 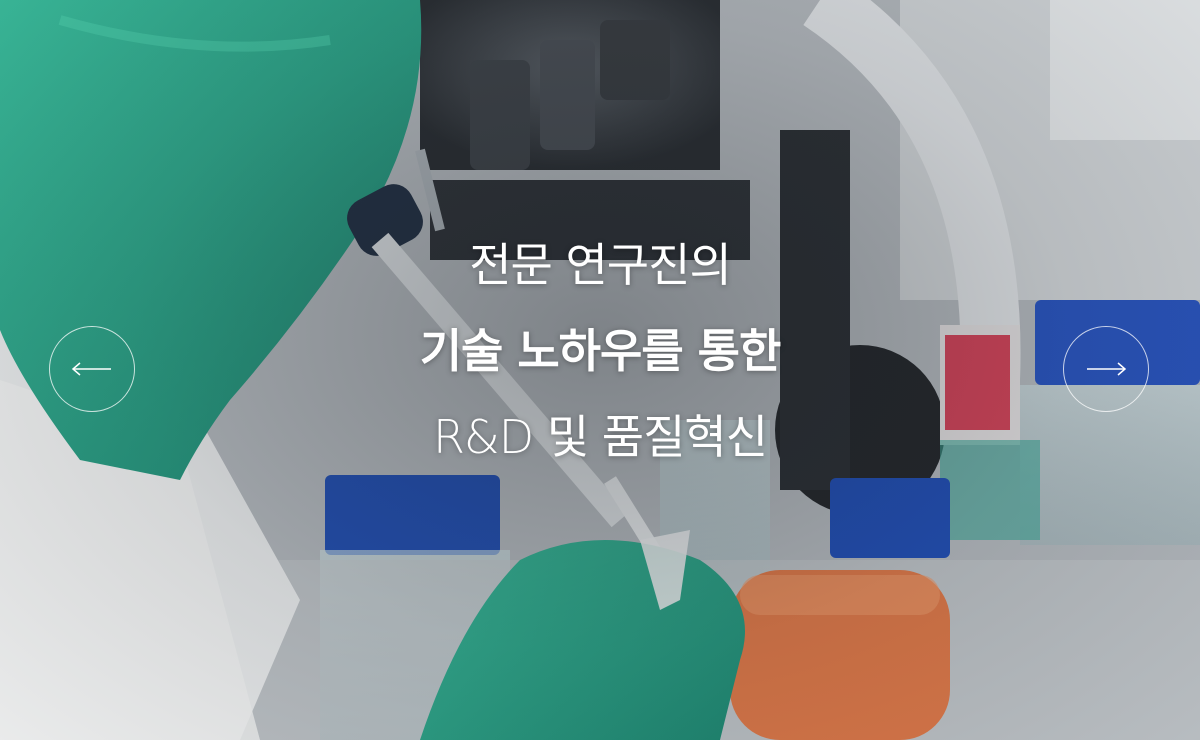 I want to click on headline-line-2: 기술 노하우를 통한, so click(x=600, y=351).